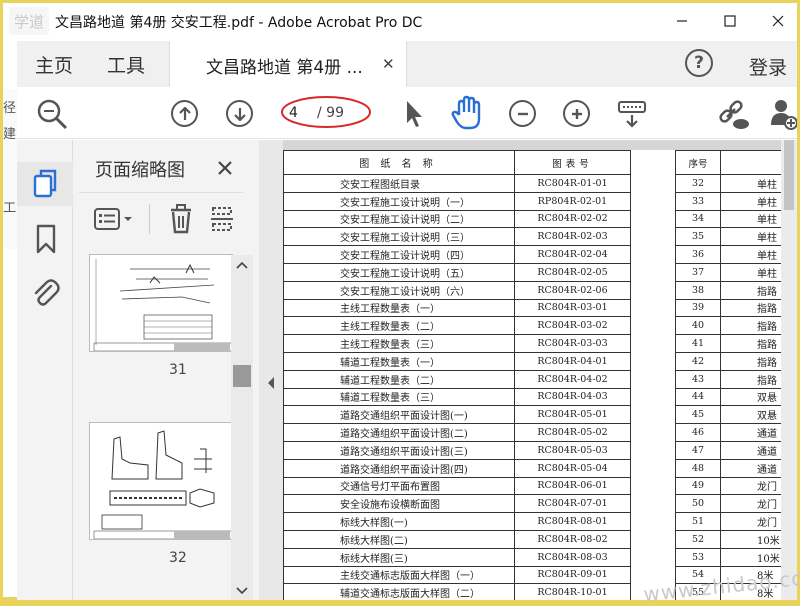 Image resolution: width=800 pixels, height=606 pixels. What do you see at coordinates (388, 64) in the screenshot?
I see `close-tab-icon: ✕` at bounding box center [388, 64].